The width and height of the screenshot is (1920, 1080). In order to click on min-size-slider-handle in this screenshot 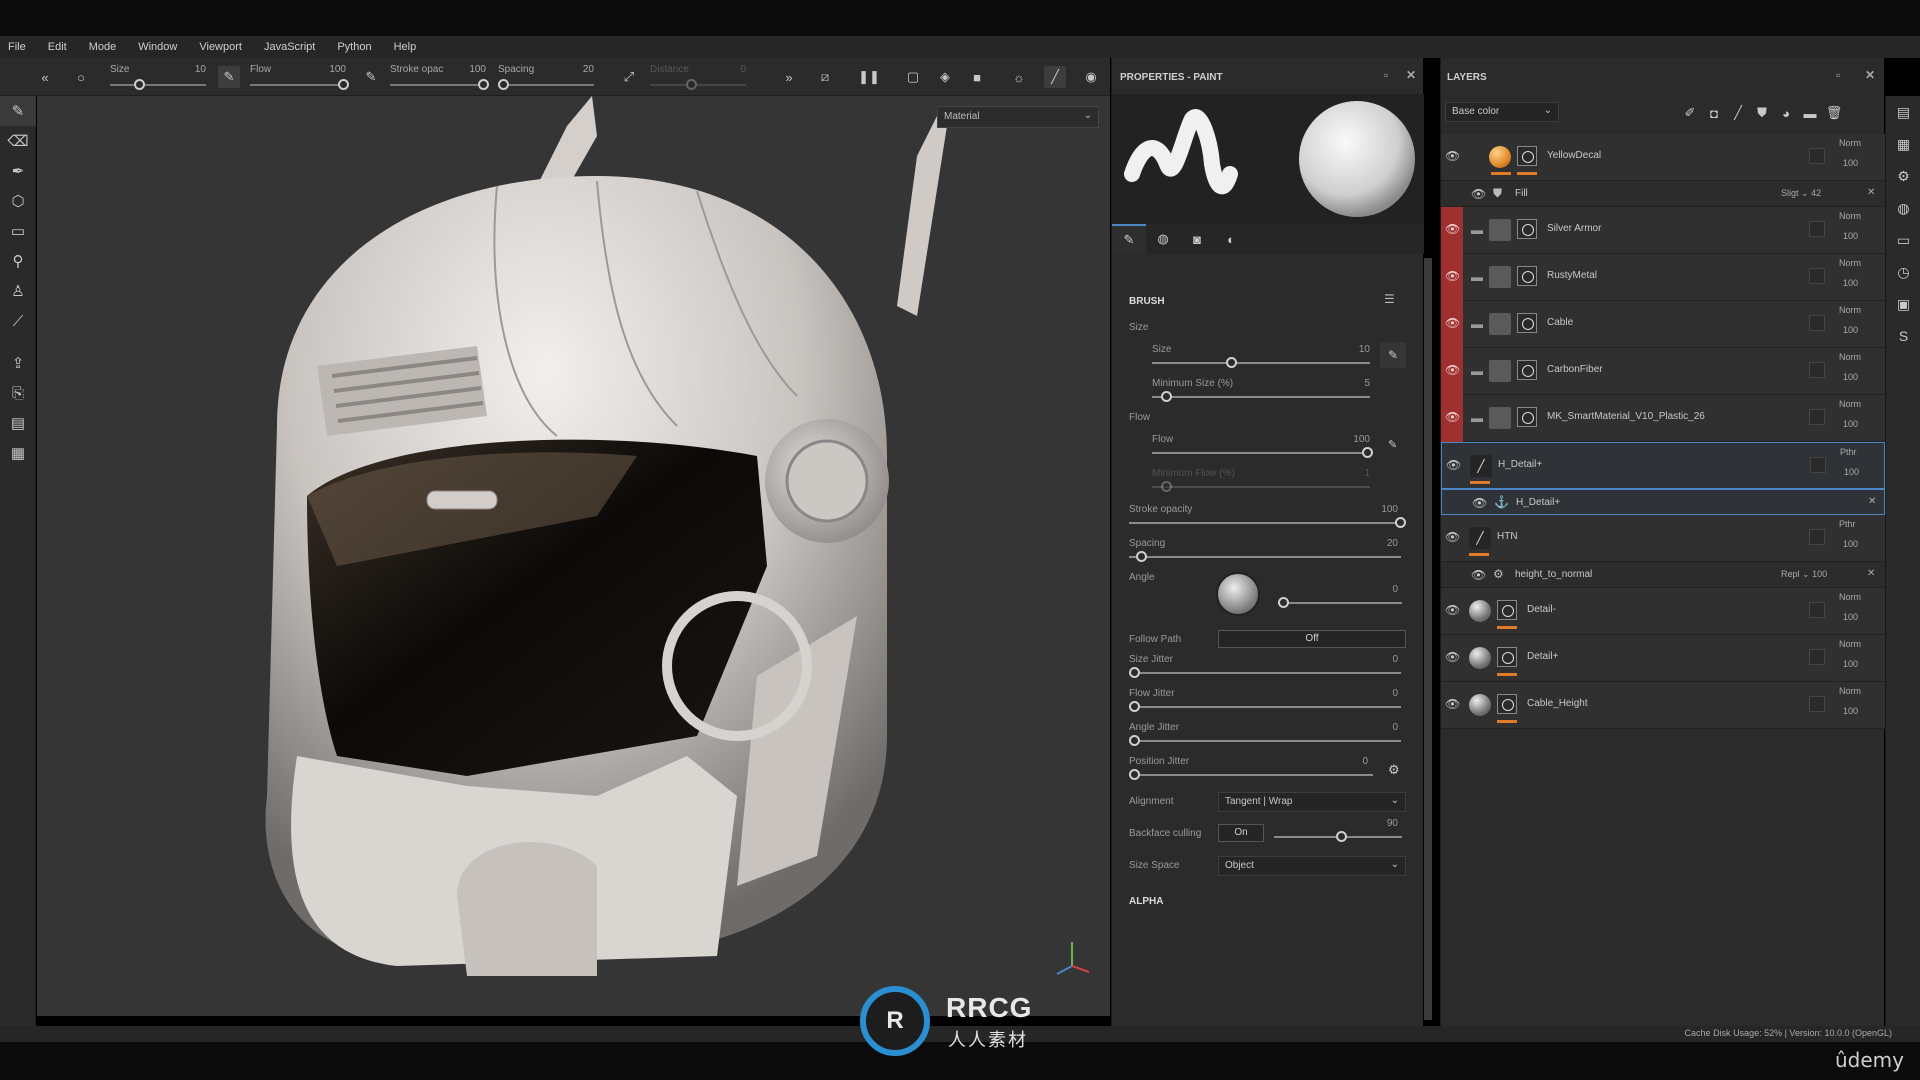, I will do `click(1166, 396)`.